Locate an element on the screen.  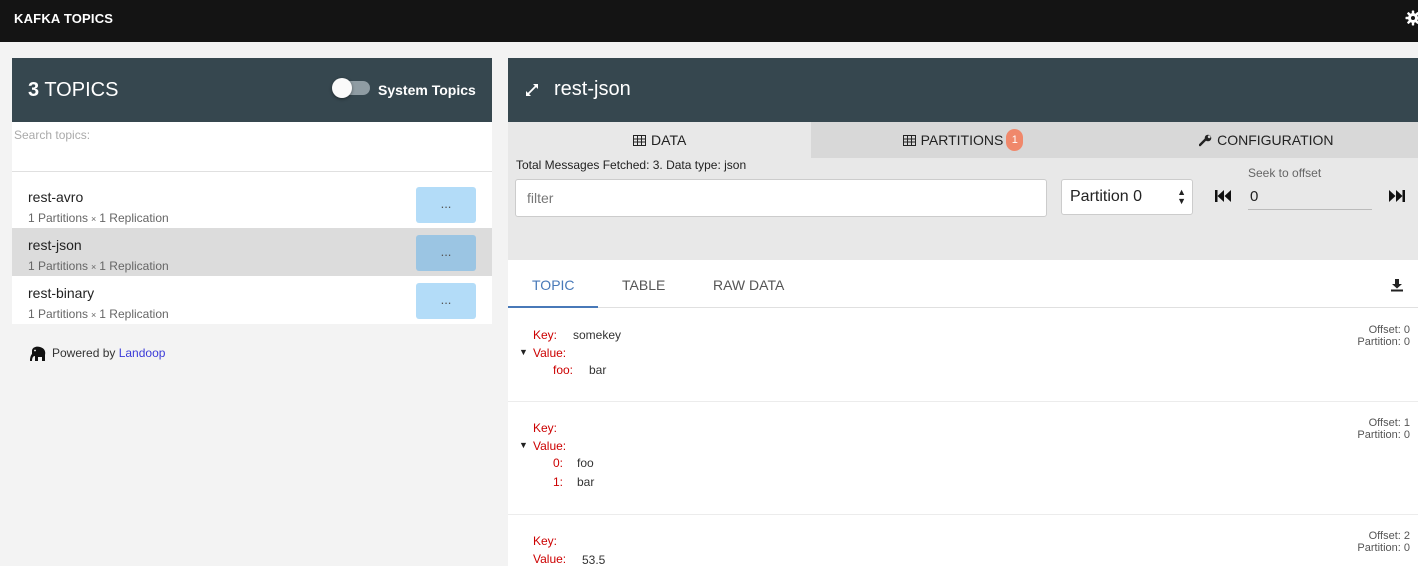
message-meta: Offset: 1 Partition: 0 is located at coordinates (1383, 429).